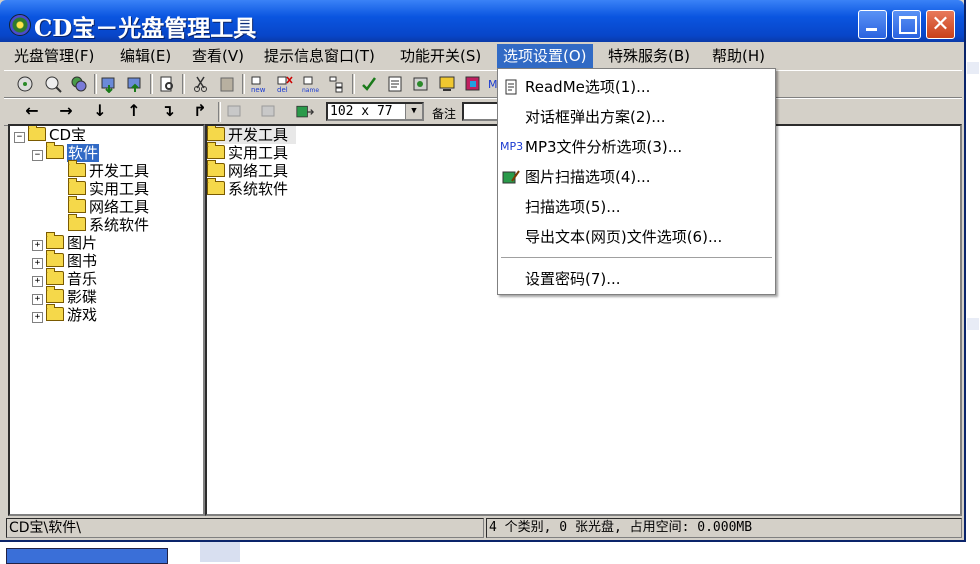  What do you see at coordinates (108, 188) in the screenshot?
I see `tree-node-utilities: 实用工具` at bounding box center [108, 188].